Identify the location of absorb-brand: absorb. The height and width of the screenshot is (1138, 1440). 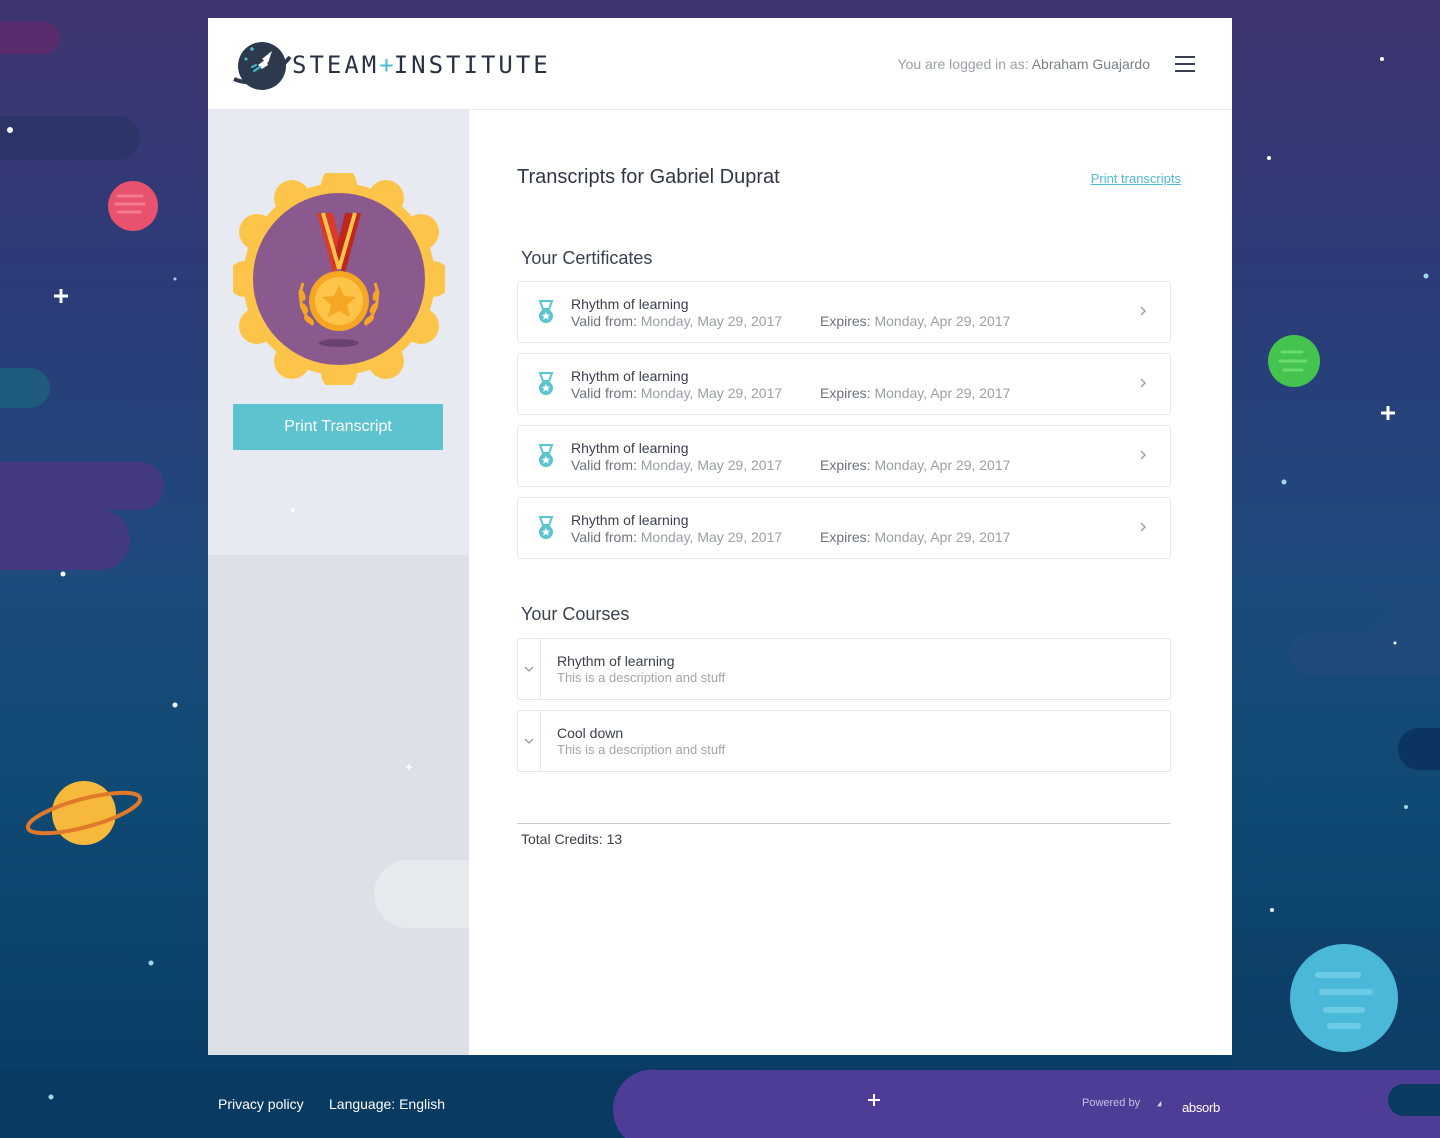
(1201, 1107).